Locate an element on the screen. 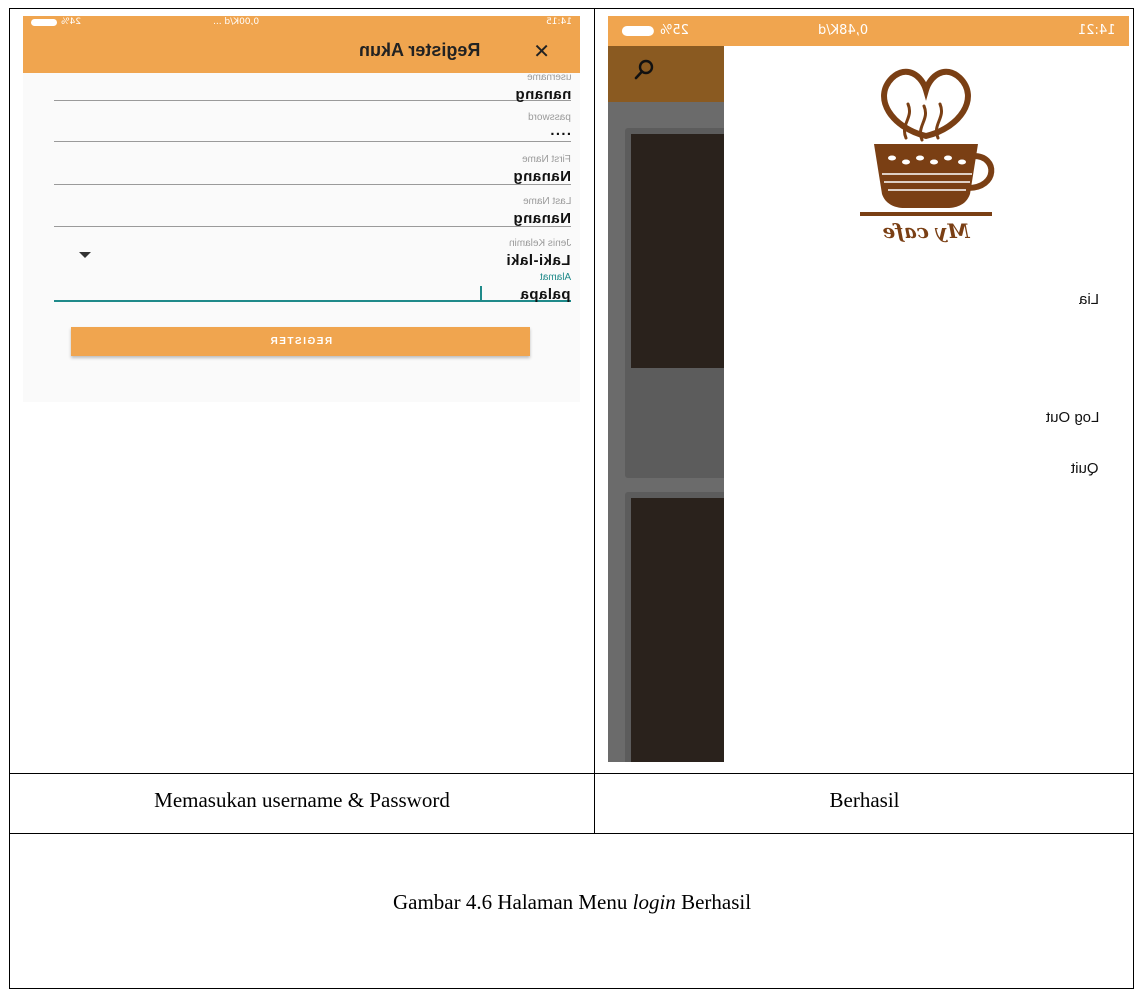 Image resolution: width=1134 pixels, height=989 pixels. register-button: REGISTER is located at coordinates (300, 341).